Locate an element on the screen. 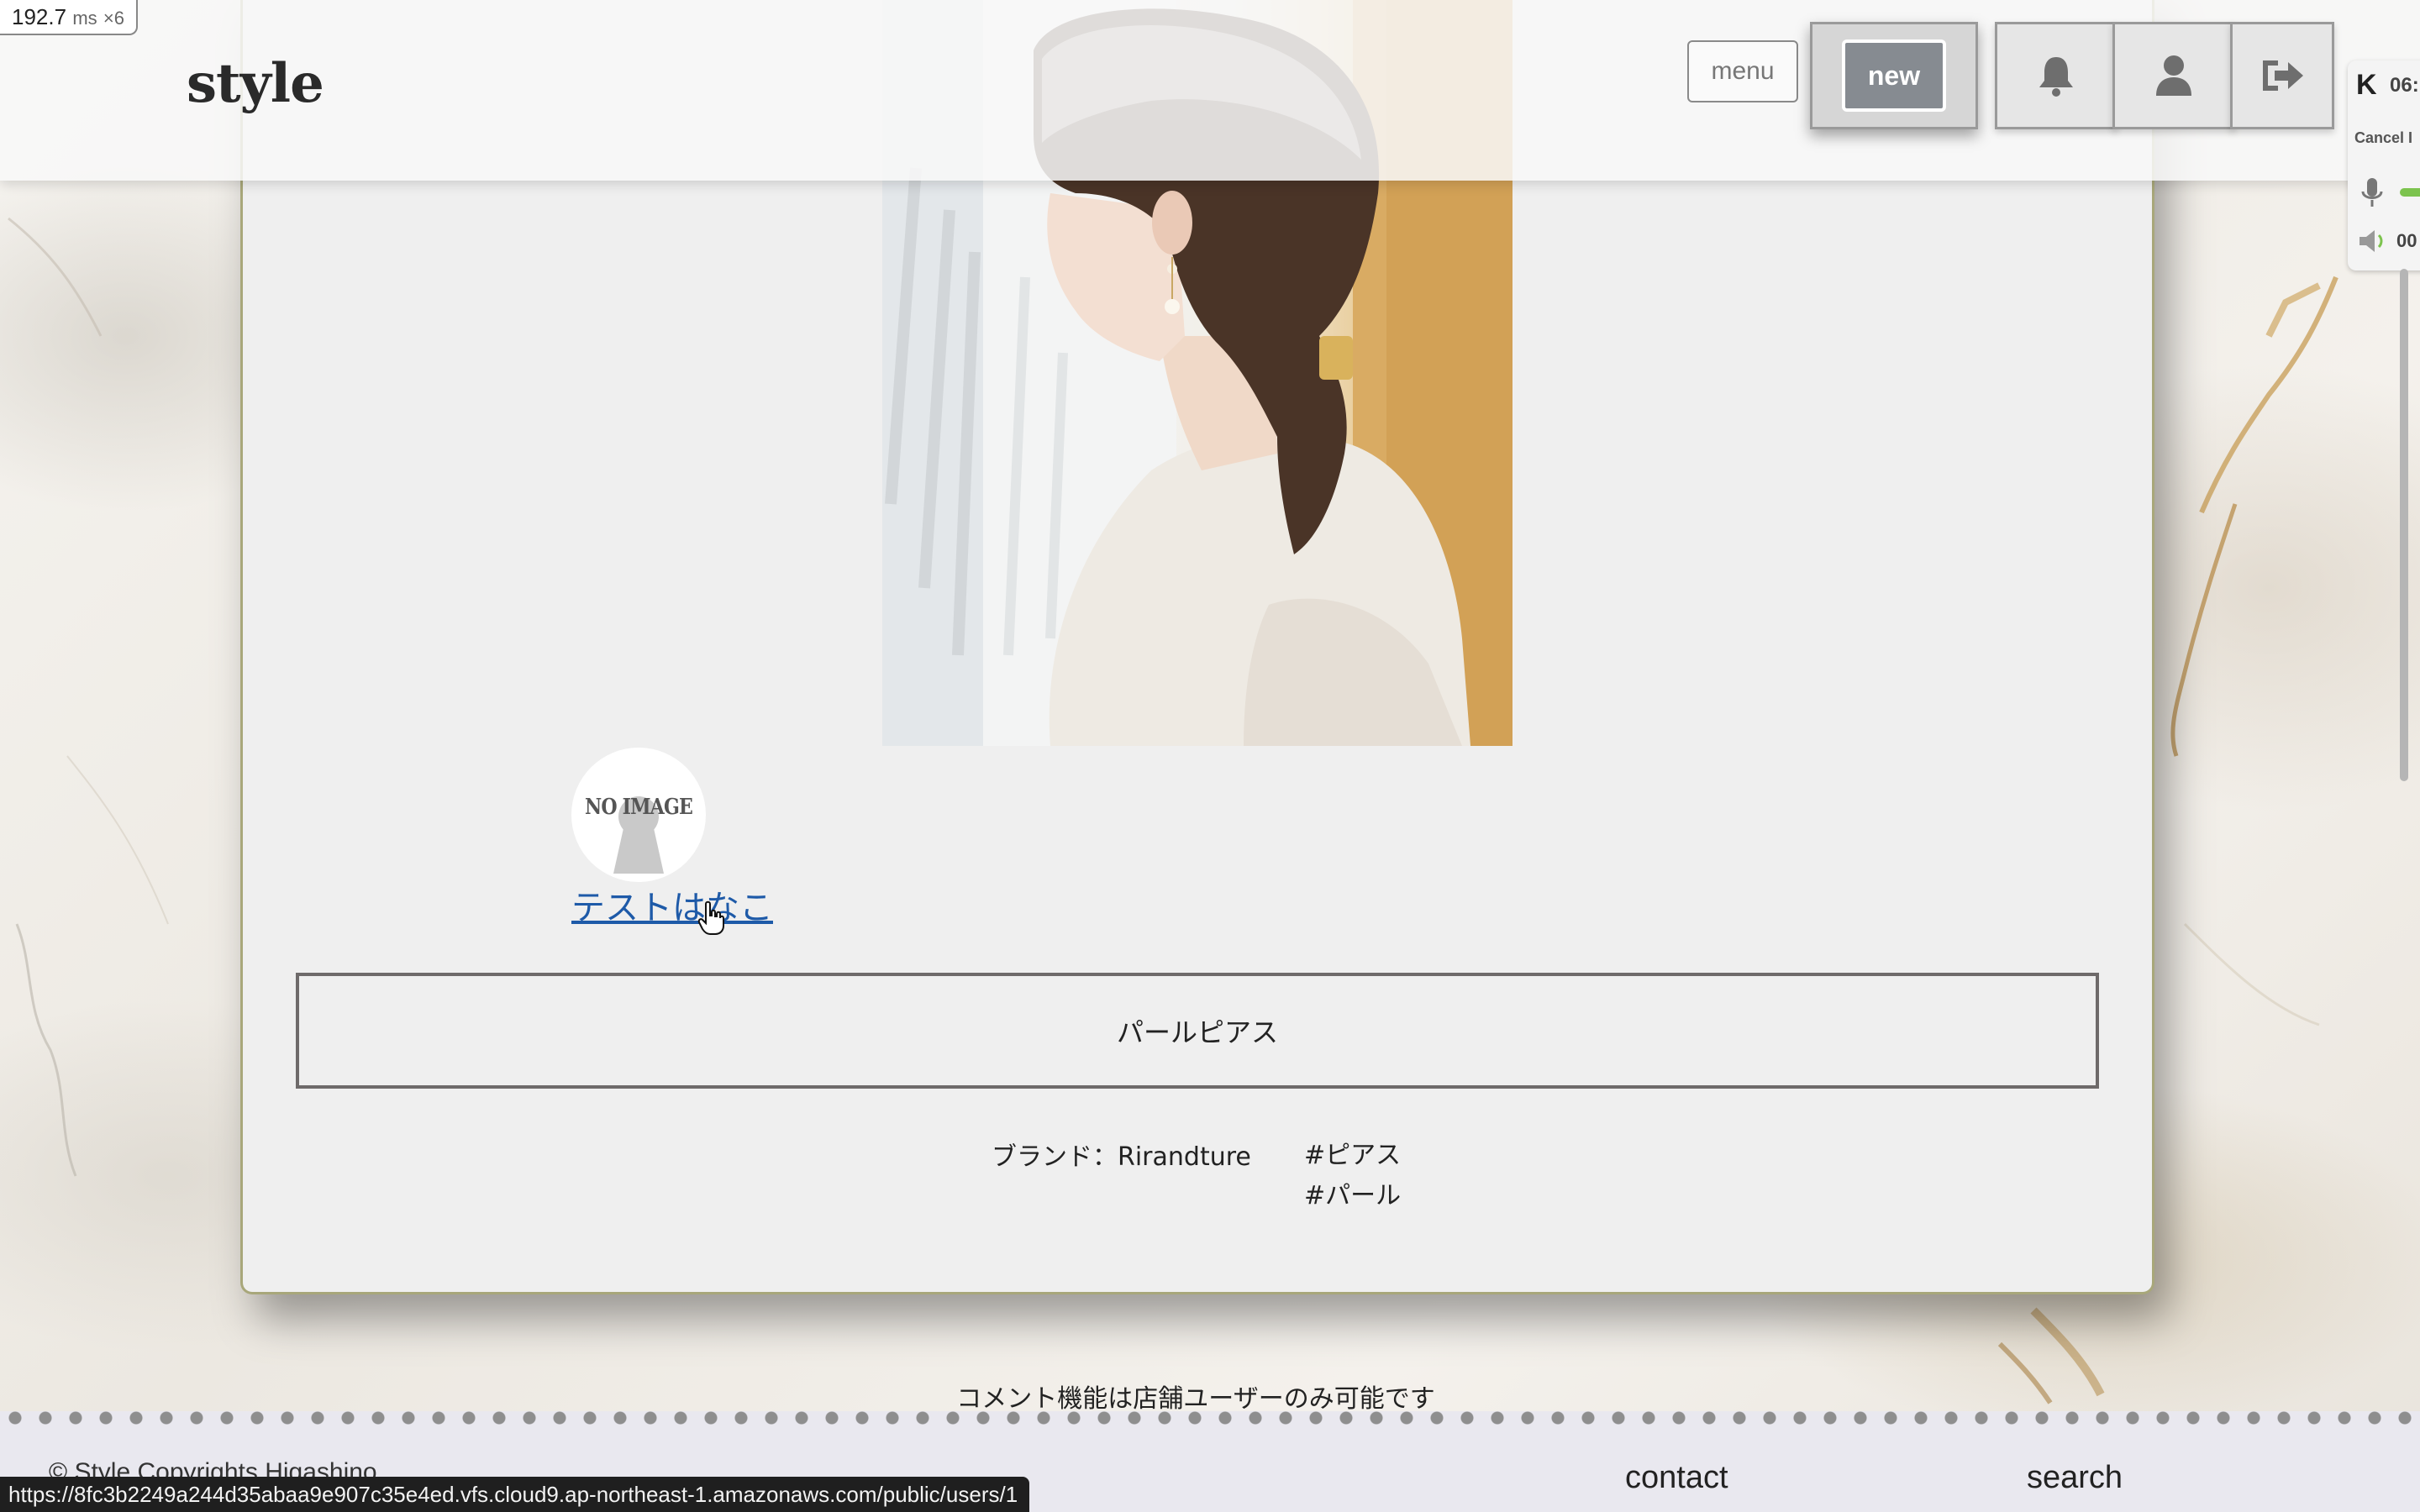  logout-button is located at coordinates (2282, 75).